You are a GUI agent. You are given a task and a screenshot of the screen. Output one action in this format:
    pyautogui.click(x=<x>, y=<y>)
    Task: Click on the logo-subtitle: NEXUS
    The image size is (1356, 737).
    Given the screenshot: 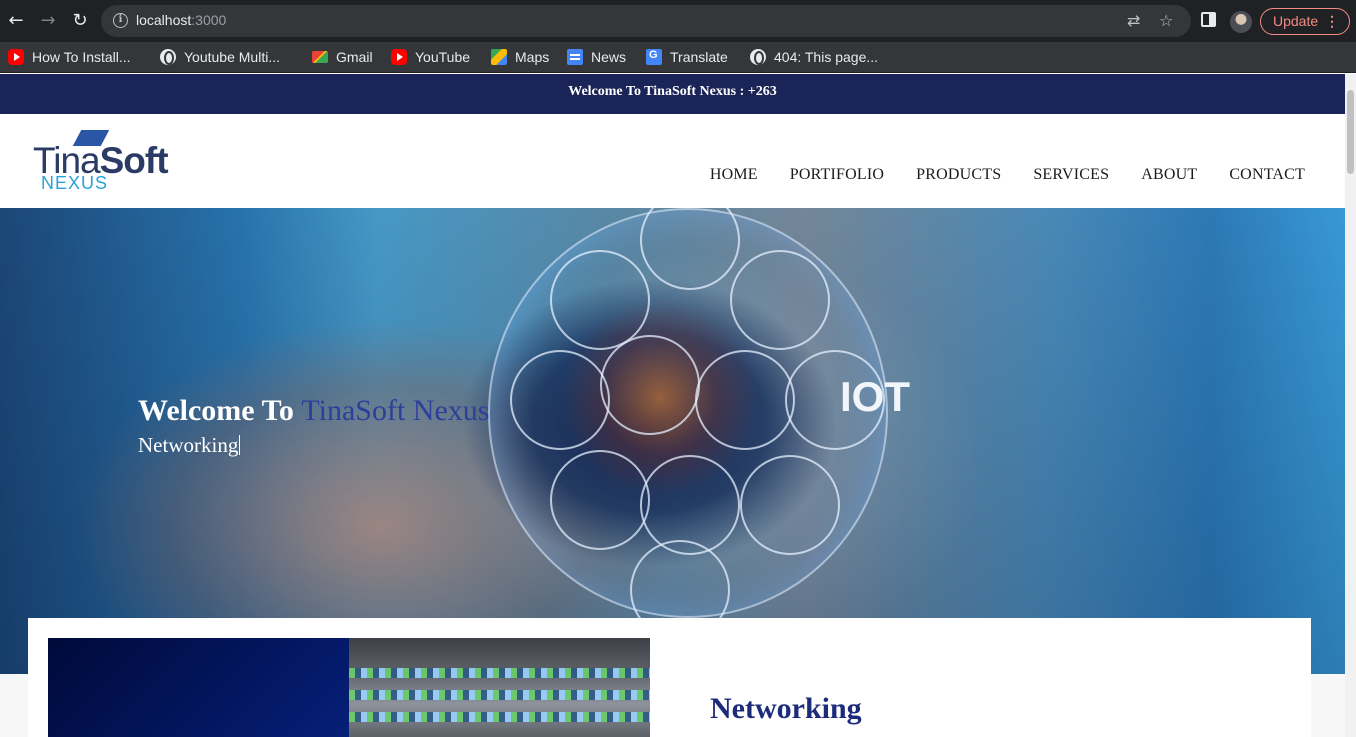 What is the action you would take?
    pyautogui.click(x=75, y=183)
    